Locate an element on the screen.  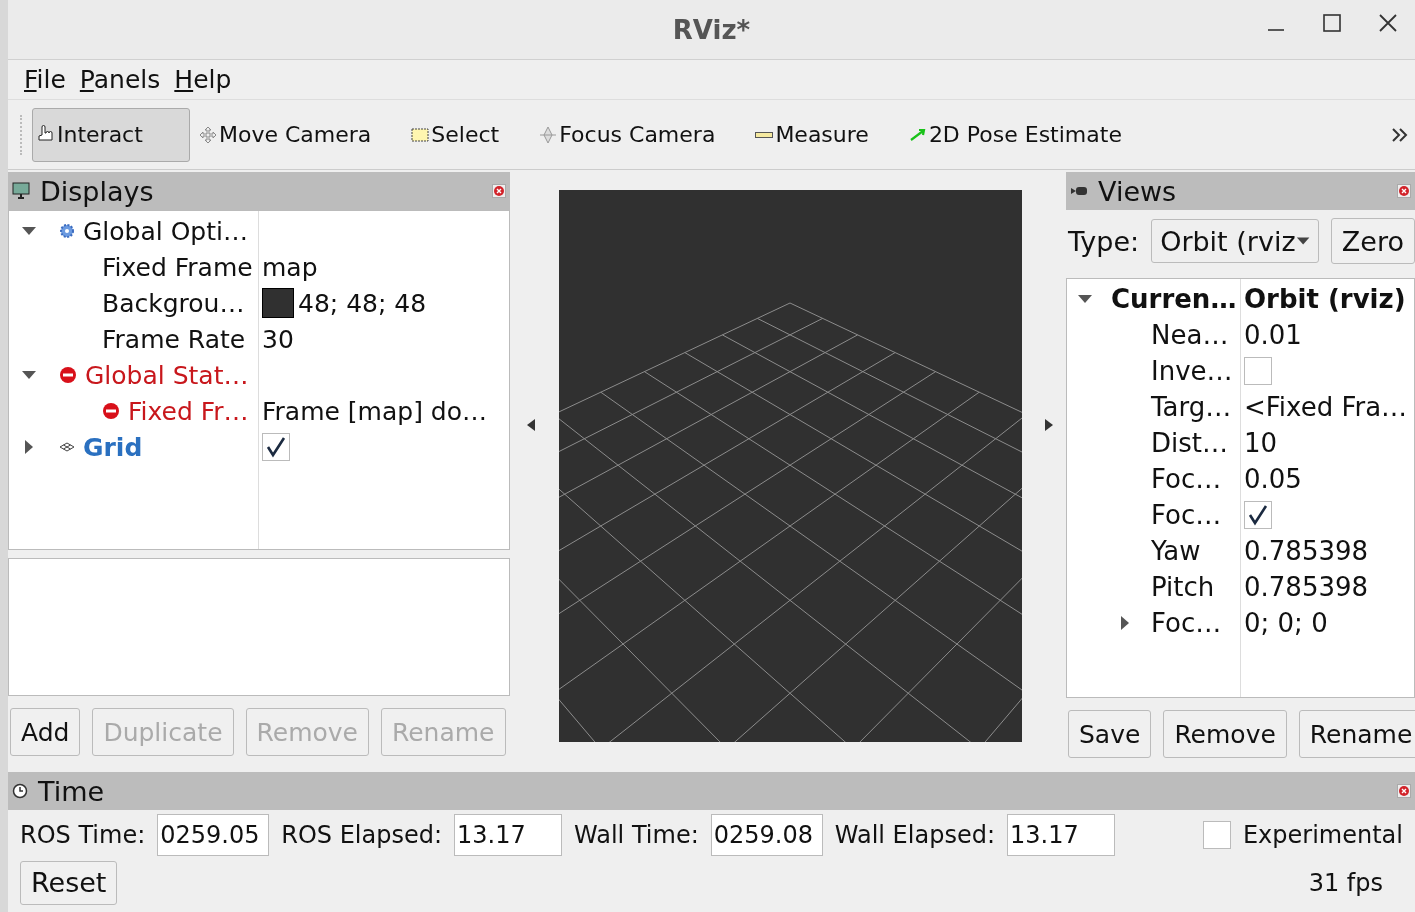
window-title: RViz* is located at coordinates (711, 29).